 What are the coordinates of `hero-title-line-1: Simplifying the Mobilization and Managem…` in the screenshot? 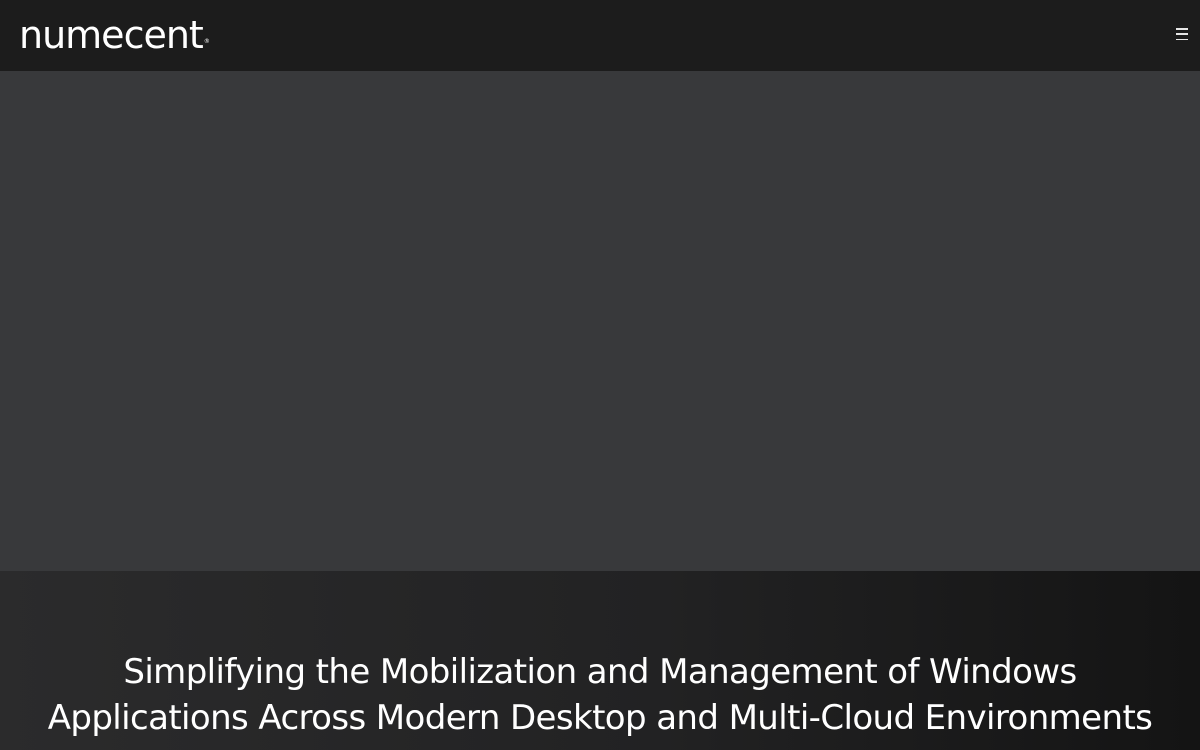 It's located at (600, 672).